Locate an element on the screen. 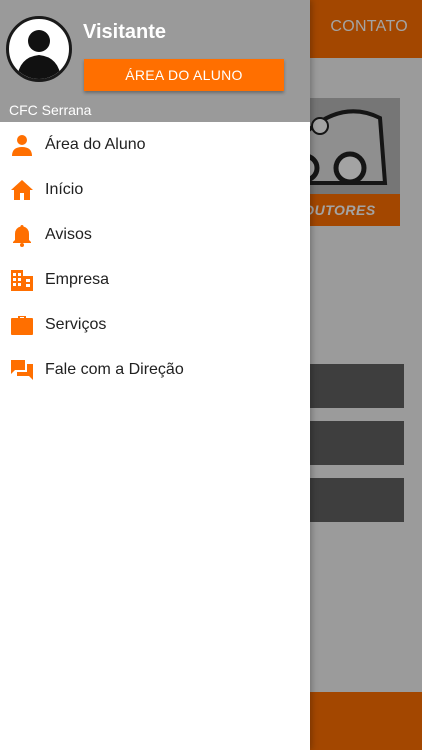  menu-item-label: Fale com a Direção is located at coordinates (114, 369).